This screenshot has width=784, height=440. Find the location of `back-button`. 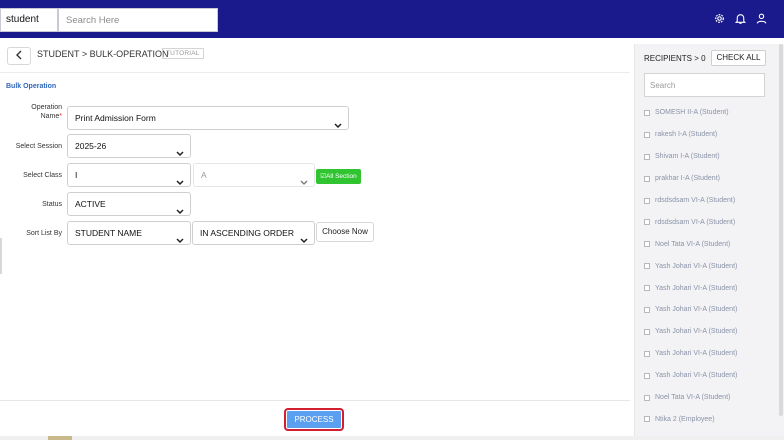

back-button is located at coordinates (19, 56).